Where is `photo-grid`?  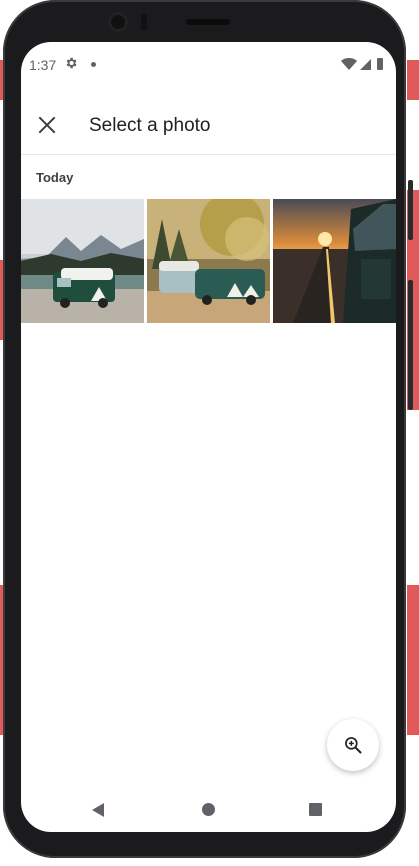
photo-grid is located at coordinates (208, 261).